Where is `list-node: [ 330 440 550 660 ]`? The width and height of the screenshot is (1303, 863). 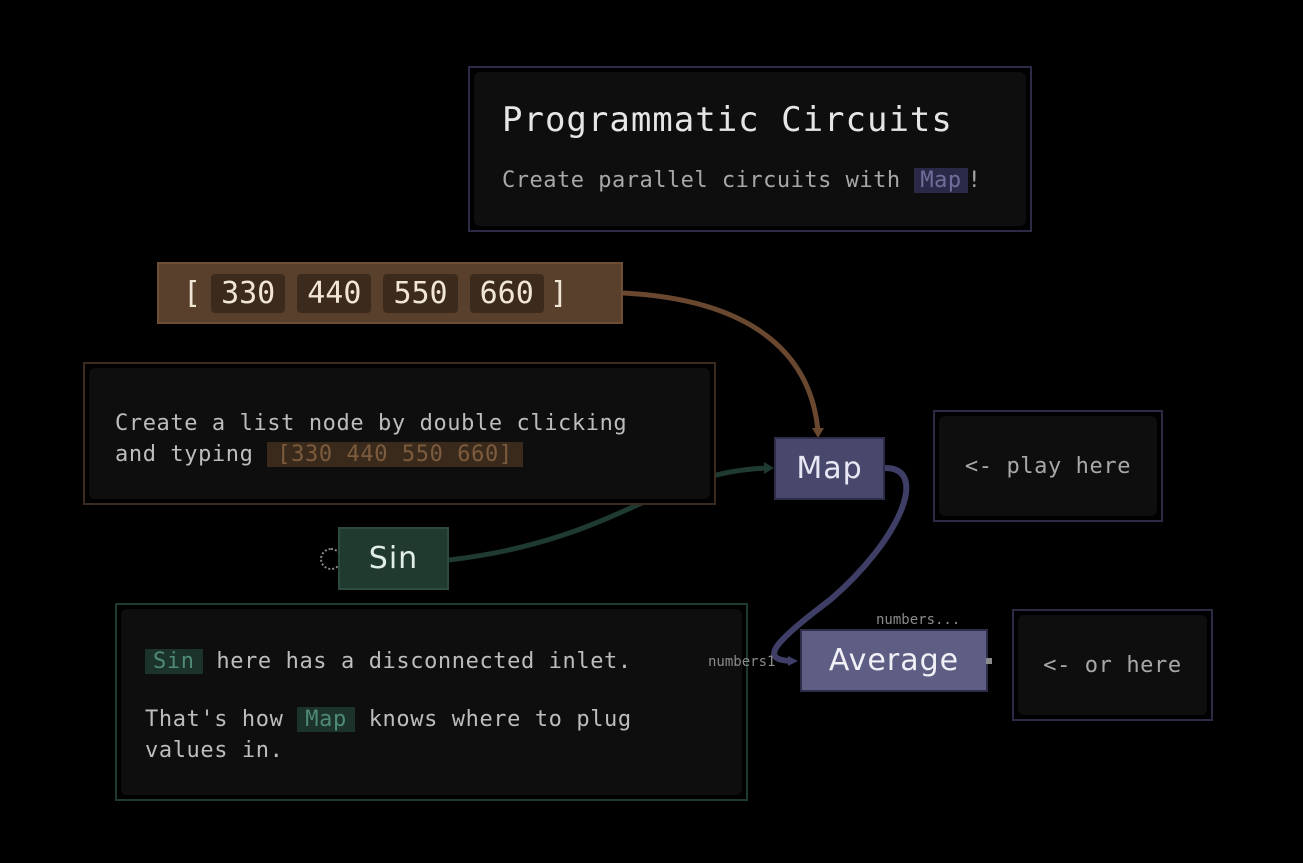 list-node: [ 330 440 550 660 ] is located at coordinates (390, 293).